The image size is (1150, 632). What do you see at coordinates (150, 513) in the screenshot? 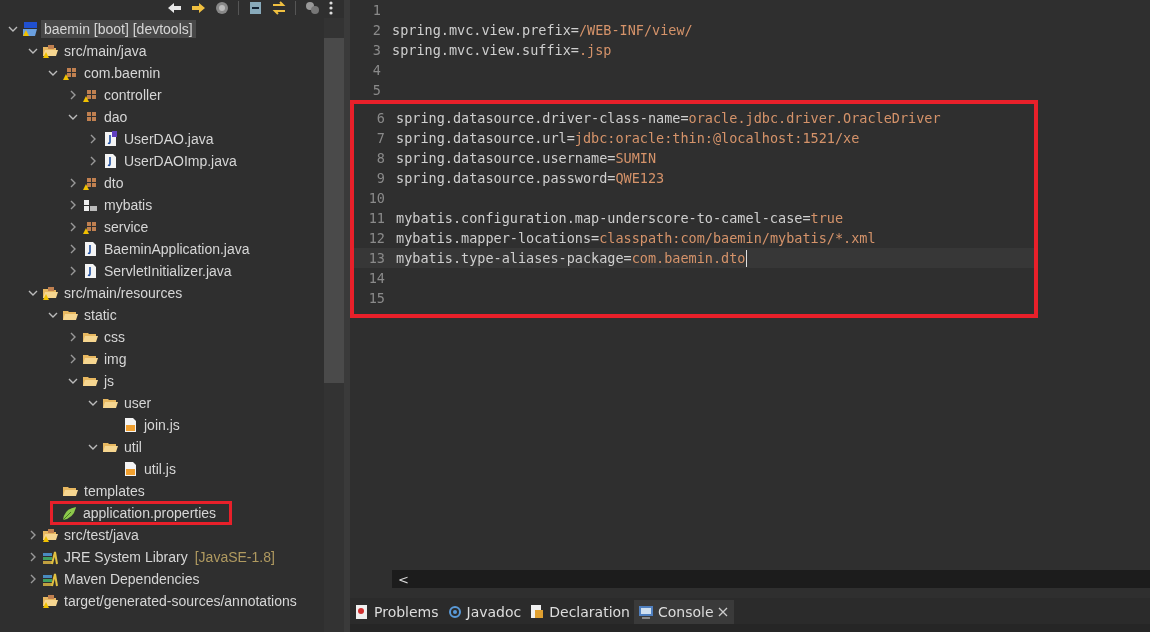
I see `tree-item: application.properties` at bounding box center [150, 513].